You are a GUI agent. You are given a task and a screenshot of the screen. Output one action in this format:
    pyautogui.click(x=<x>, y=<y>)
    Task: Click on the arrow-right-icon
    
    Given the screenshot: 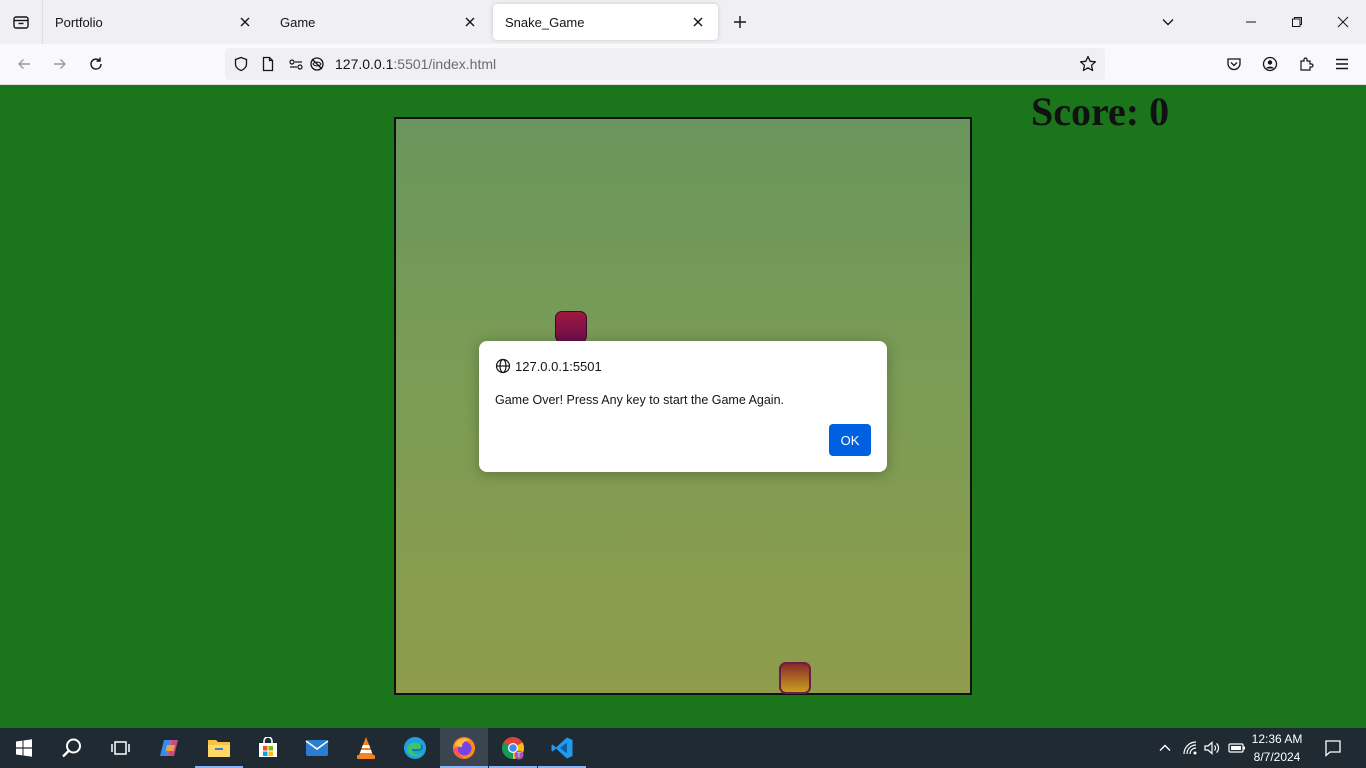 What is the action you would take?
    pyautogui.click(x=60, y=64)
    